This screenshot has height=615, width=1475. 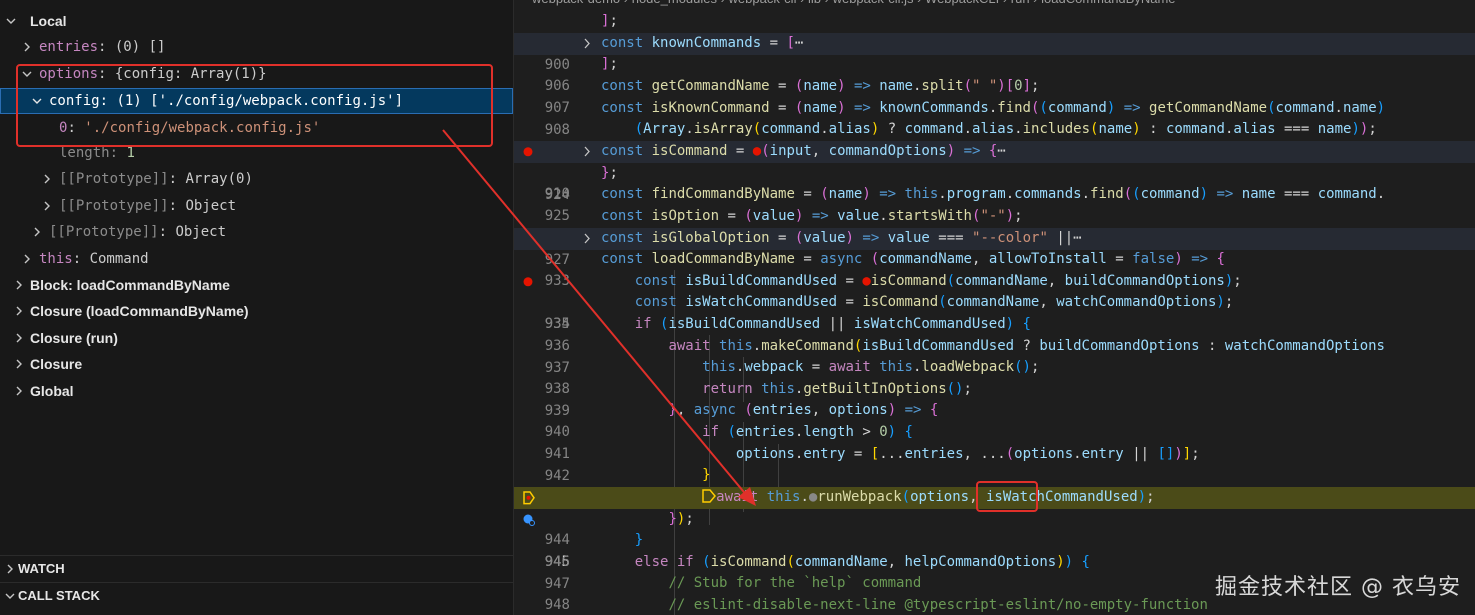 What do you see at coordinates (48, 21) in the screenshot?
I see `local-scope-label: Local` at bounding box center [48, 21].